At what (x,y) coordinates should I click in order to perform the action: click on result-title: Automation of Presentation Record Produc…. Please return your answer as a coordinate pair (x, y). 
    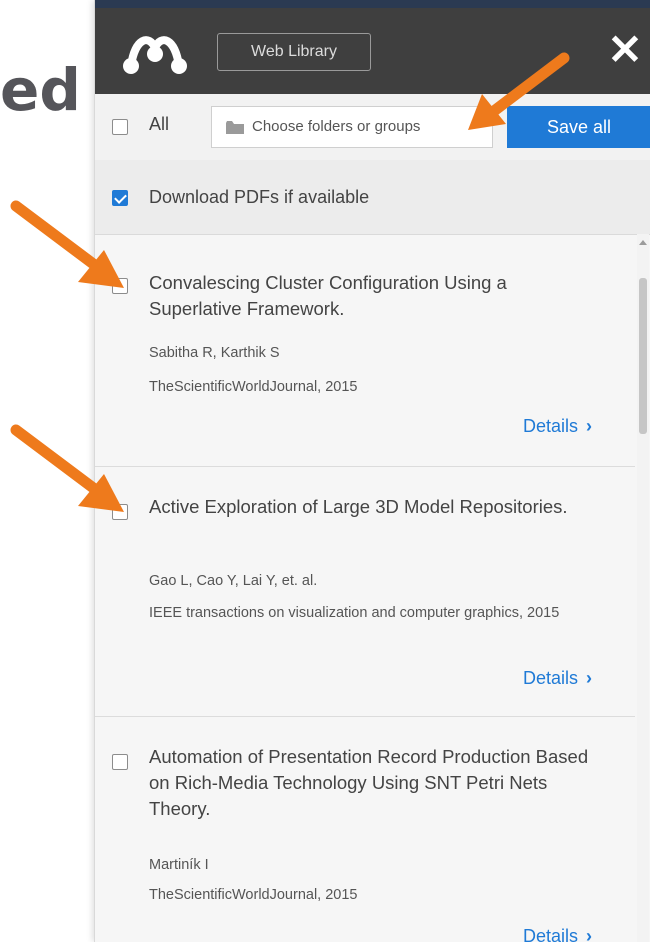
    Looking at the image, I should click on (369, 783).